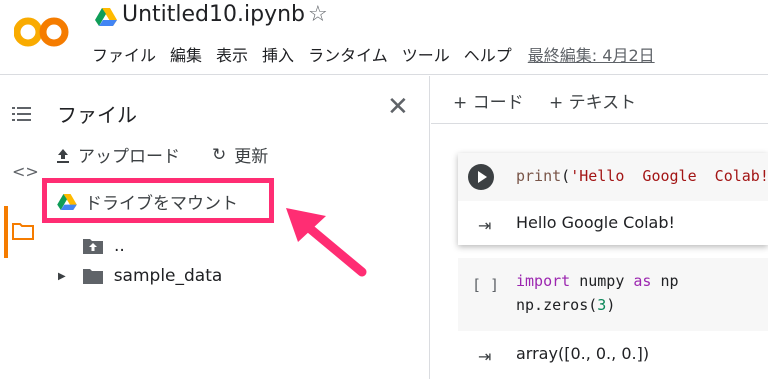 The image size is (768, 379). What do you see at coordinates (219, 154) in the screenshot?
I see `refresh-icon: ↻` at bounding box center [219, 154].